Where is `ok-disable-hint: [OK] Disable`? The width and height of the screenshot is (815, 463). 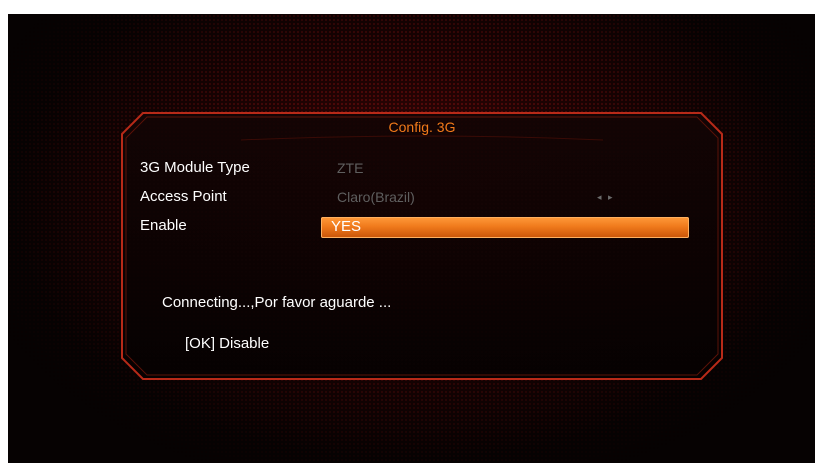
ok-disable-hint: [OK] Disable is located at coordinates (227, 343).